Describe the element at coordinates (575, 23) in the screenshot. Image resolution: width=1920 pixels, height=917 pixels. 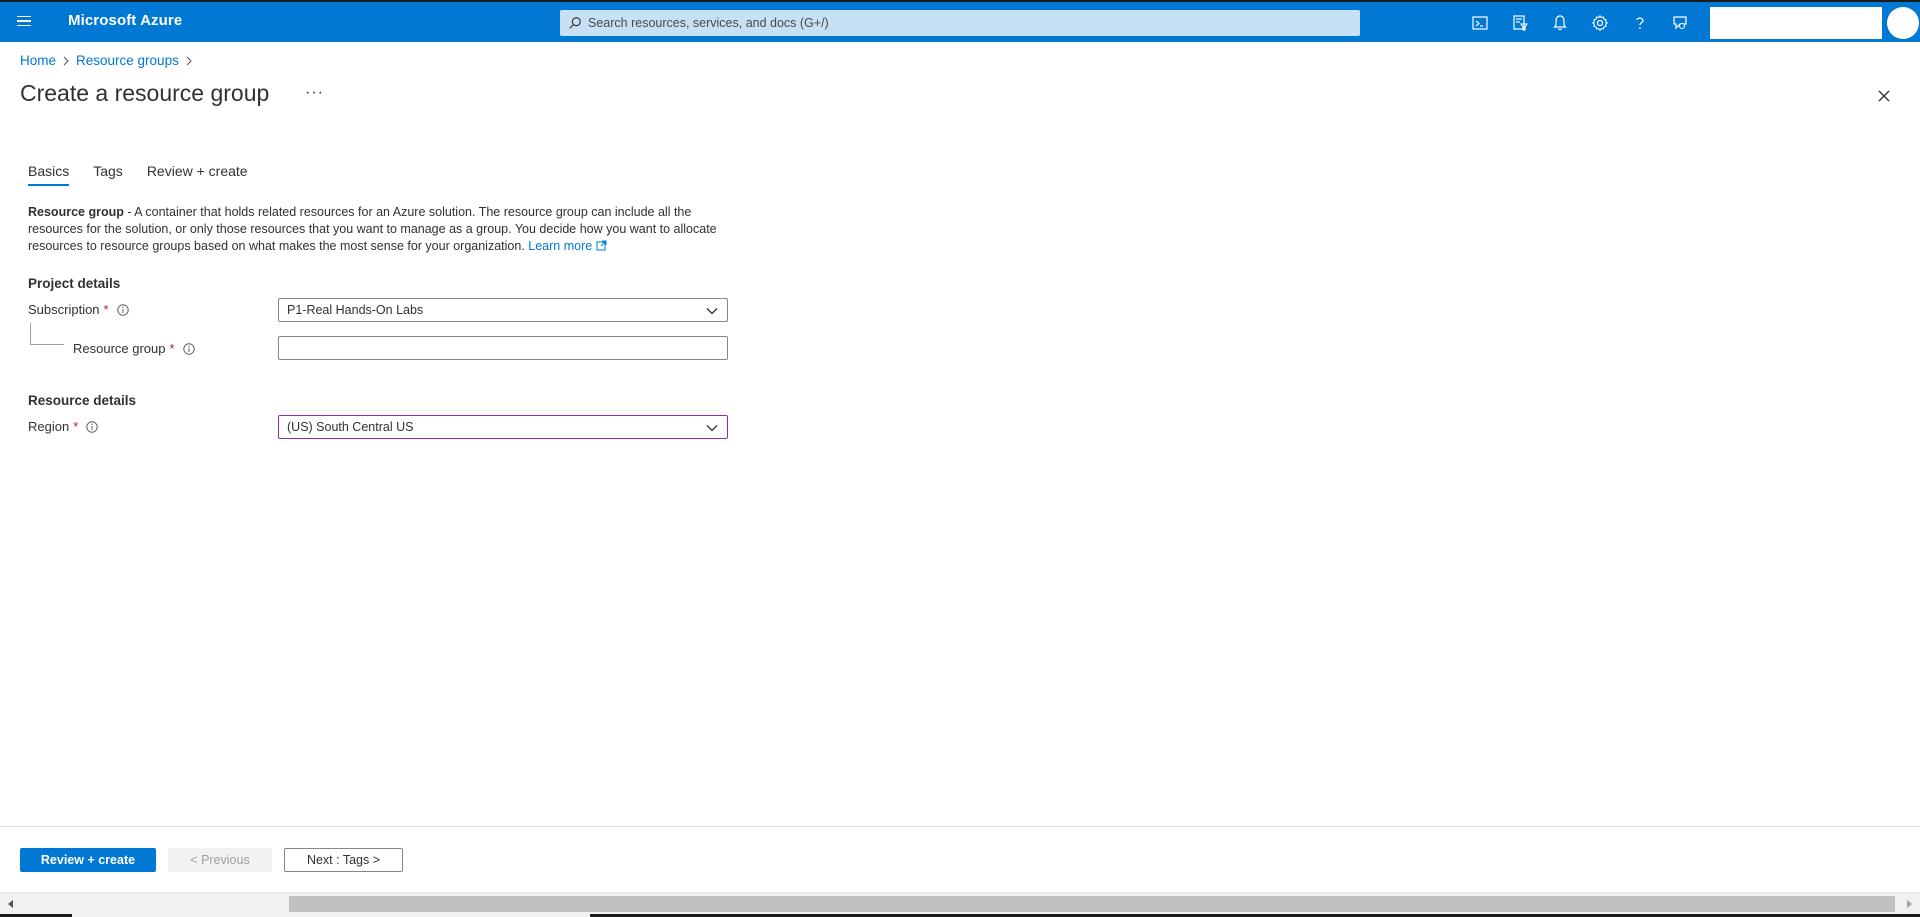
I see `search-icon` at that location.